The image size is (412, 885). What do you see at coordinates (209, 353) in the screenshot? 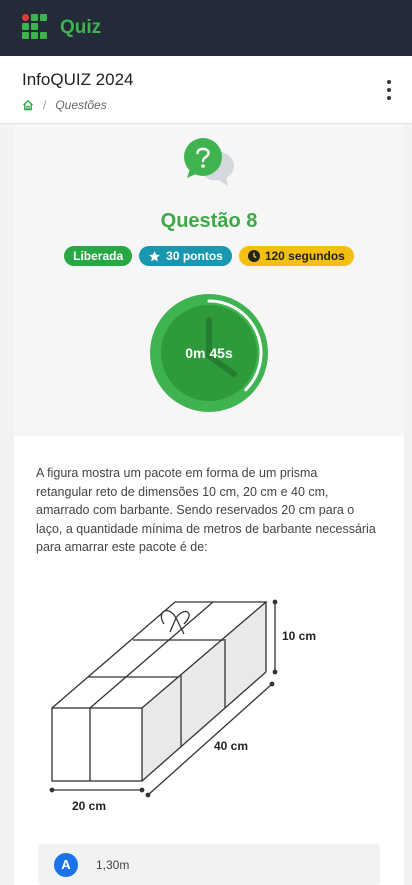
I see `timer-label: 0m 45s` at bounding box center [209, 353].